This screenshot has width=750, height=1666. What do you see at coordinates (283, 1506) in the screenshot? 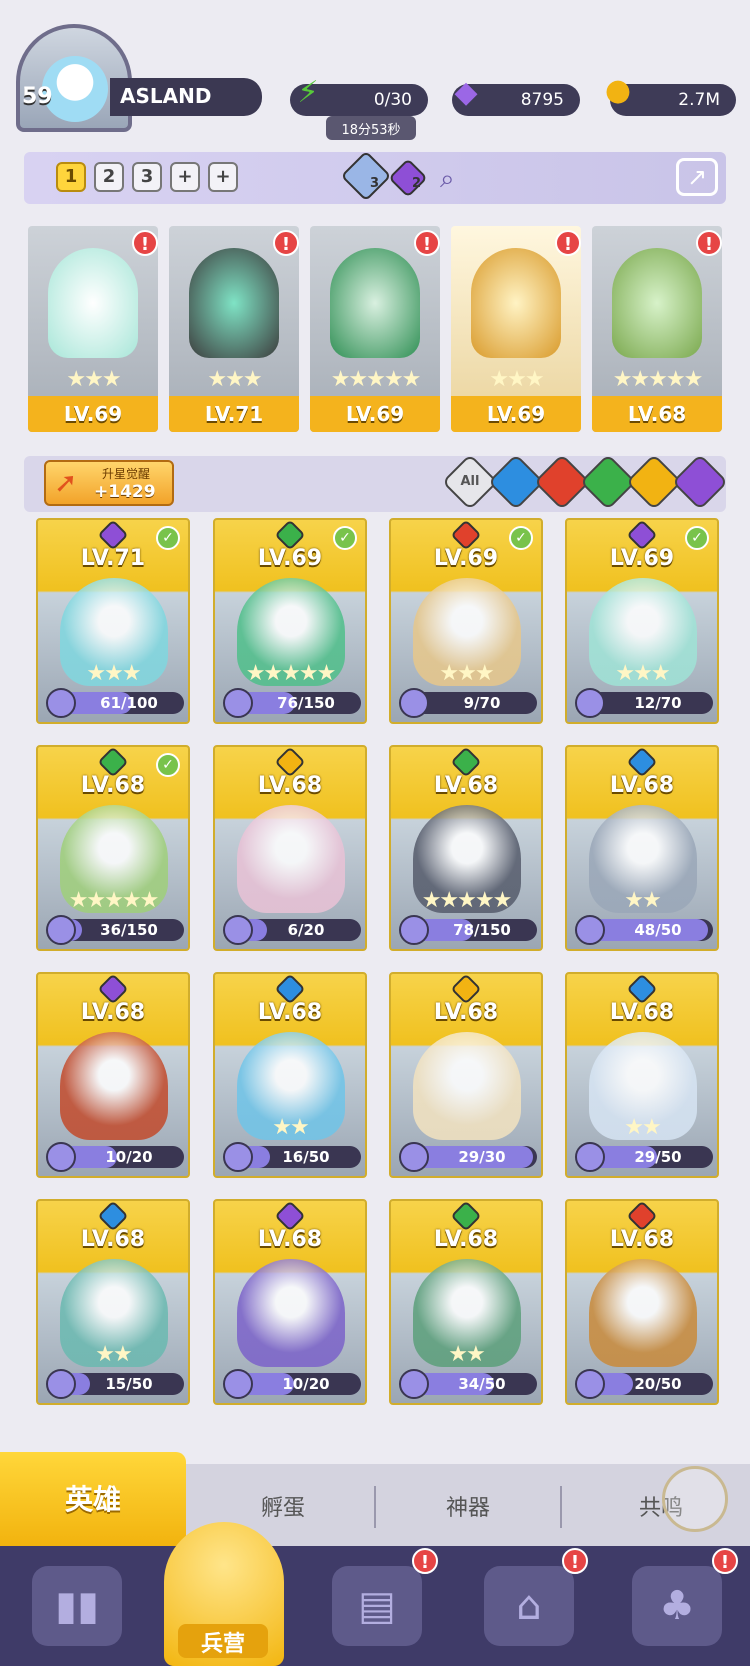
I see `tab-hatch: 孵蛋` at bounding box center [283, 1506].